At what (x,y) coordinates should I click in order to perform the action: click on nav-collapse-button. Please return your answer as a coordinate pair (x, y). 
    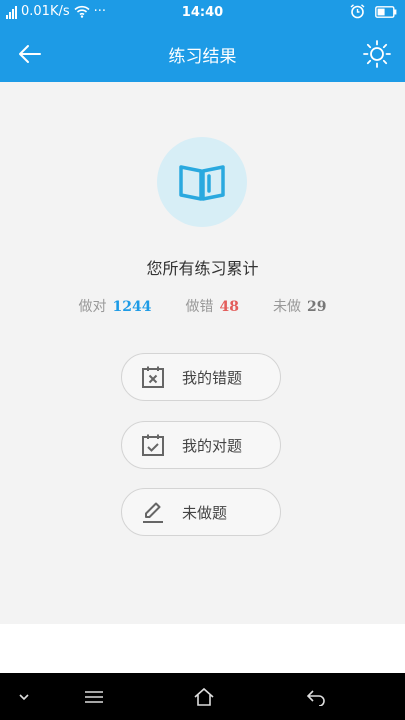
    Looking at the image, I should click on (24, 697).